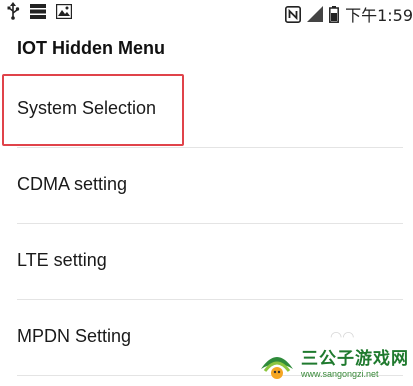  What do you see at coordinates (62, 260) in the screenshot?
I see `menu-item-label: LTE setting` at bounding box center [62, 260].